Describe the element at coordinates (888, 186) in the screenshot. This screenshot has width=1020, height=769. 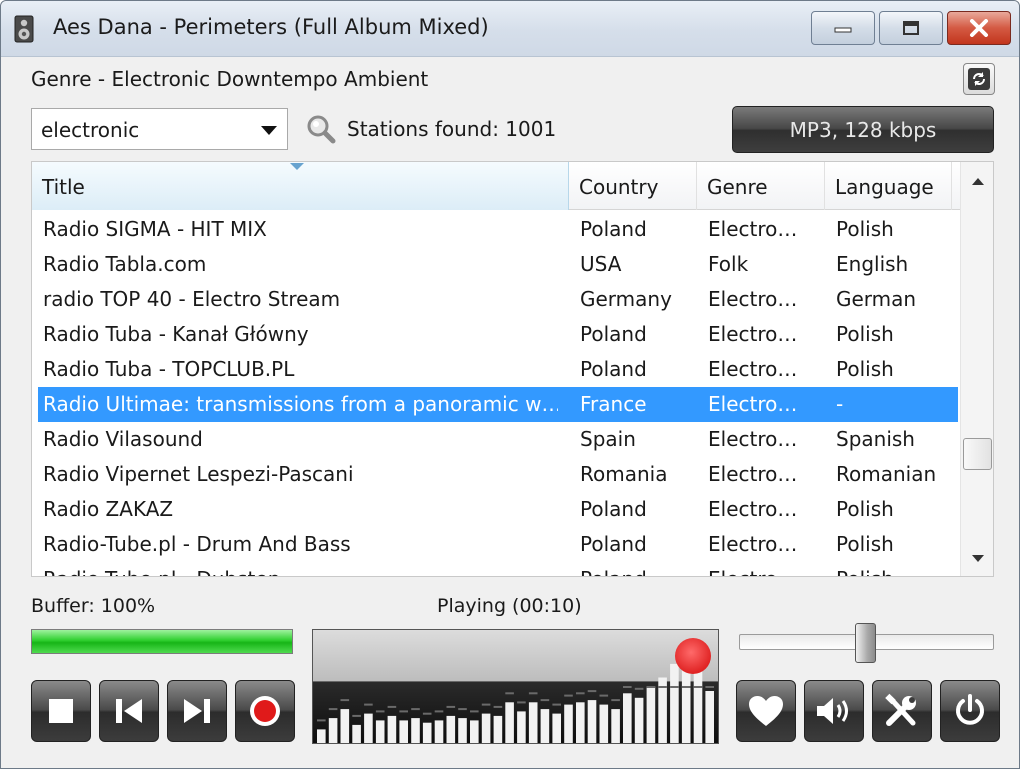
I see `column-header-language: Language` at that location.